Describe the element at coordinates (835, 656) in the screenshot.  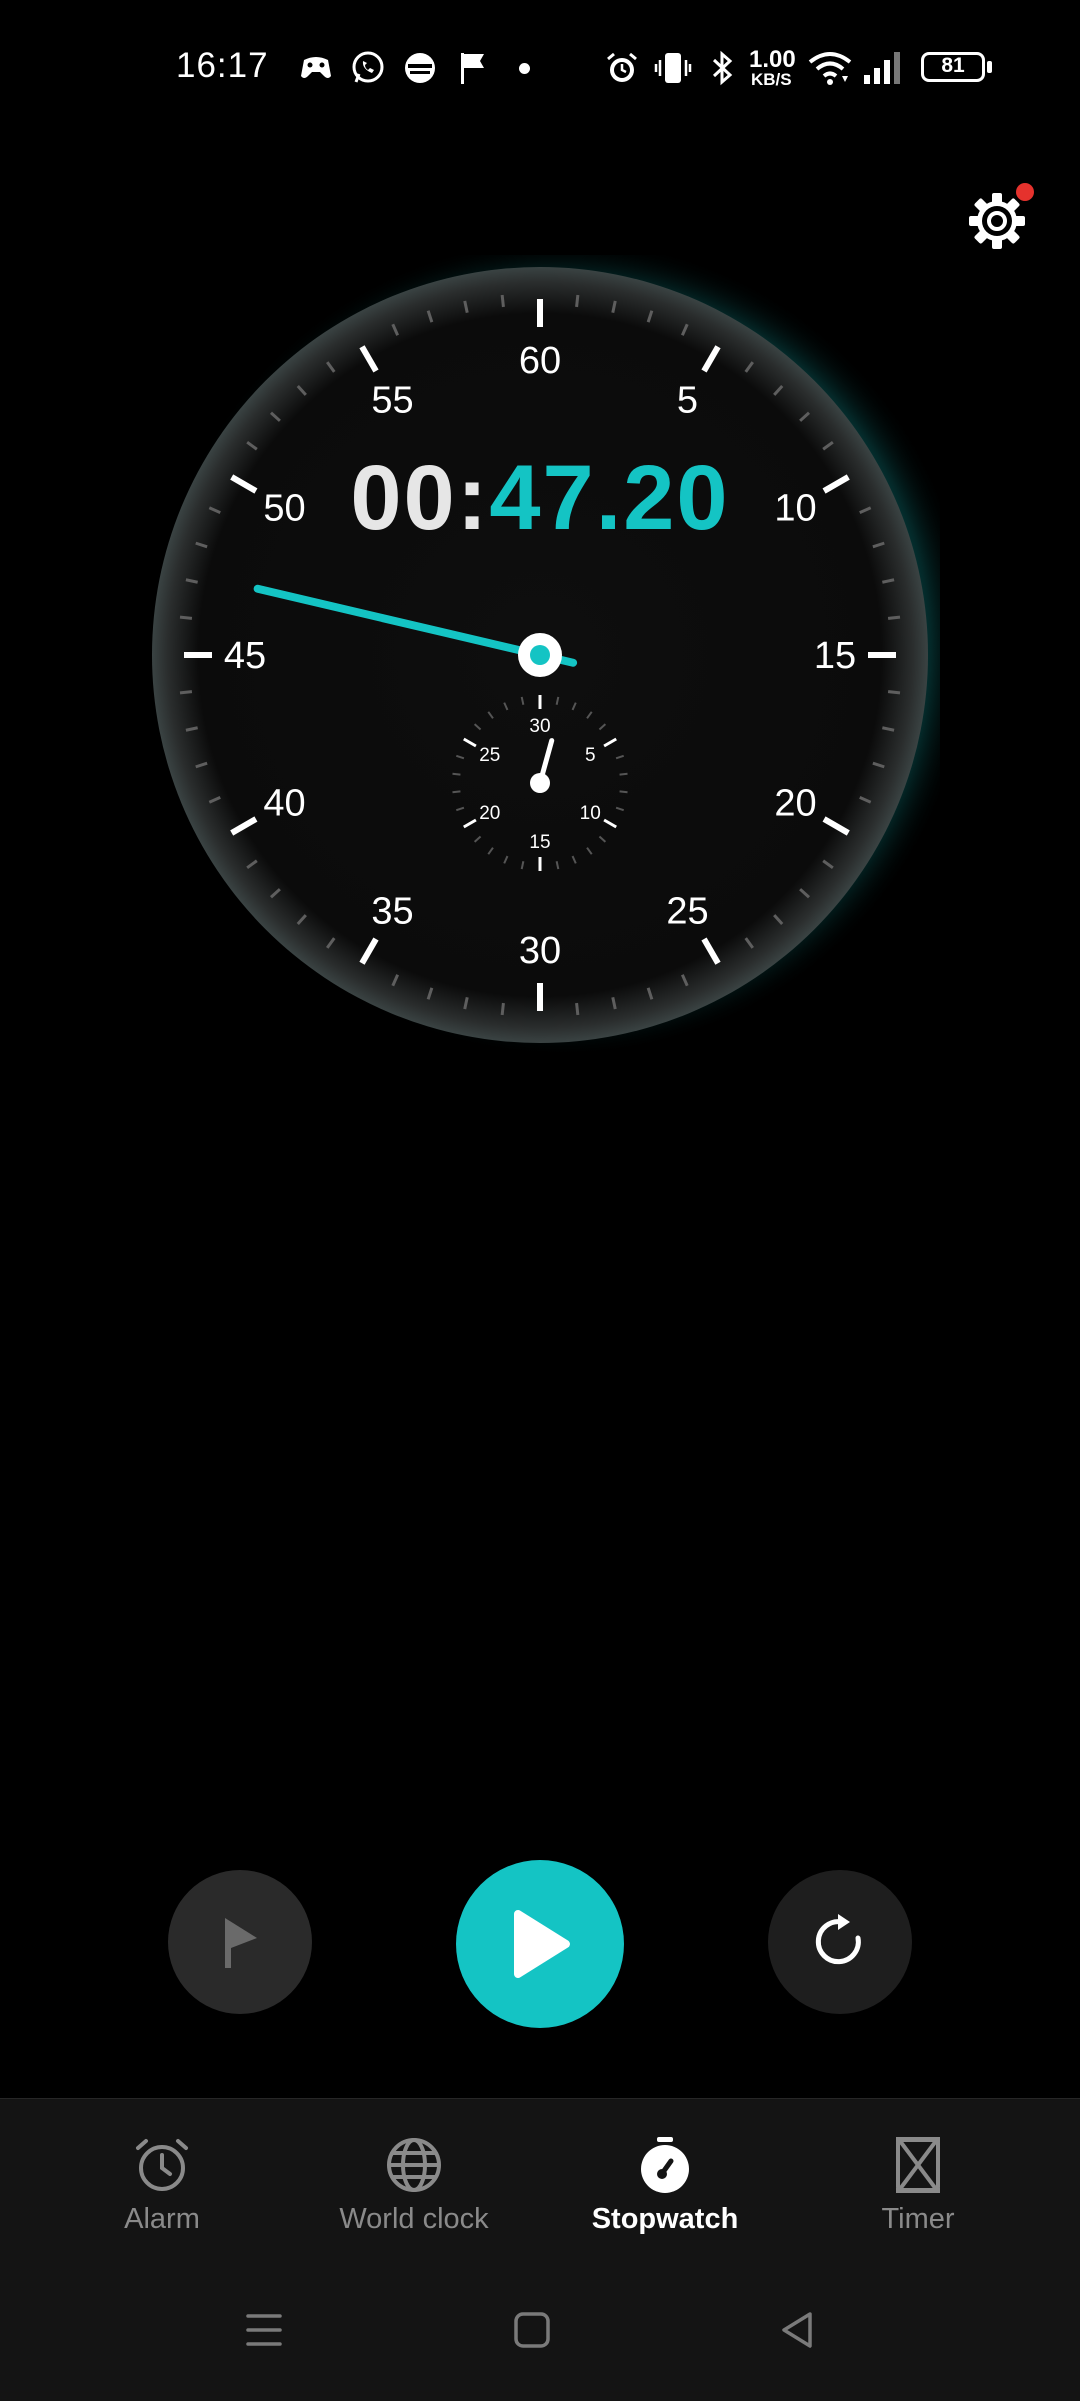
I see `dial-label: 15` at that location.